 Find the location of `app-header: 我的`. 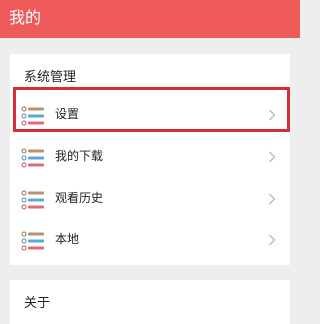

app-header: 我的 is located at coordinates (150, 19).